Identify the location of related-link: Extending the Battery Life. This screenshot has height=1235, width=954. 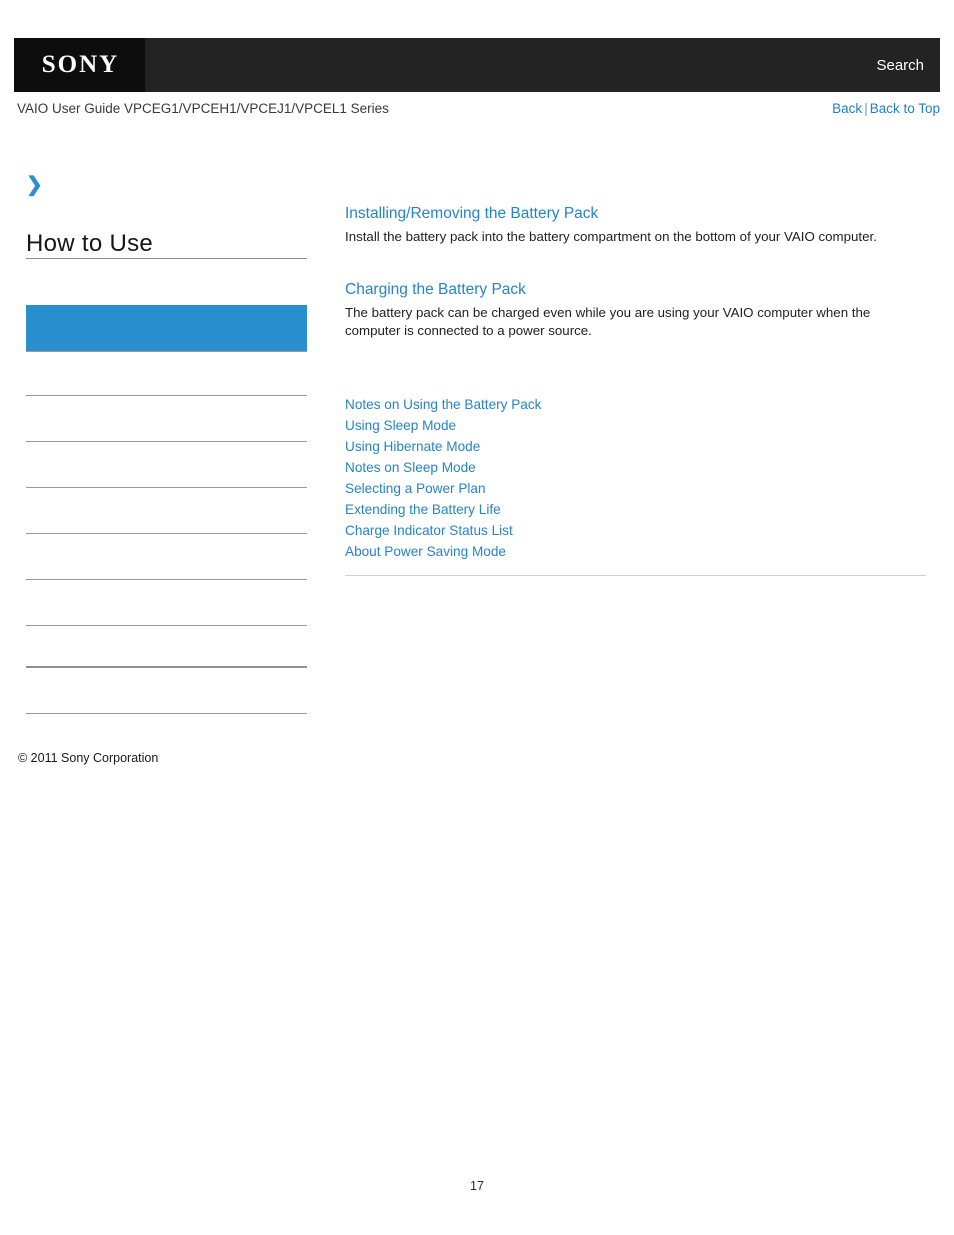
(636, 509).